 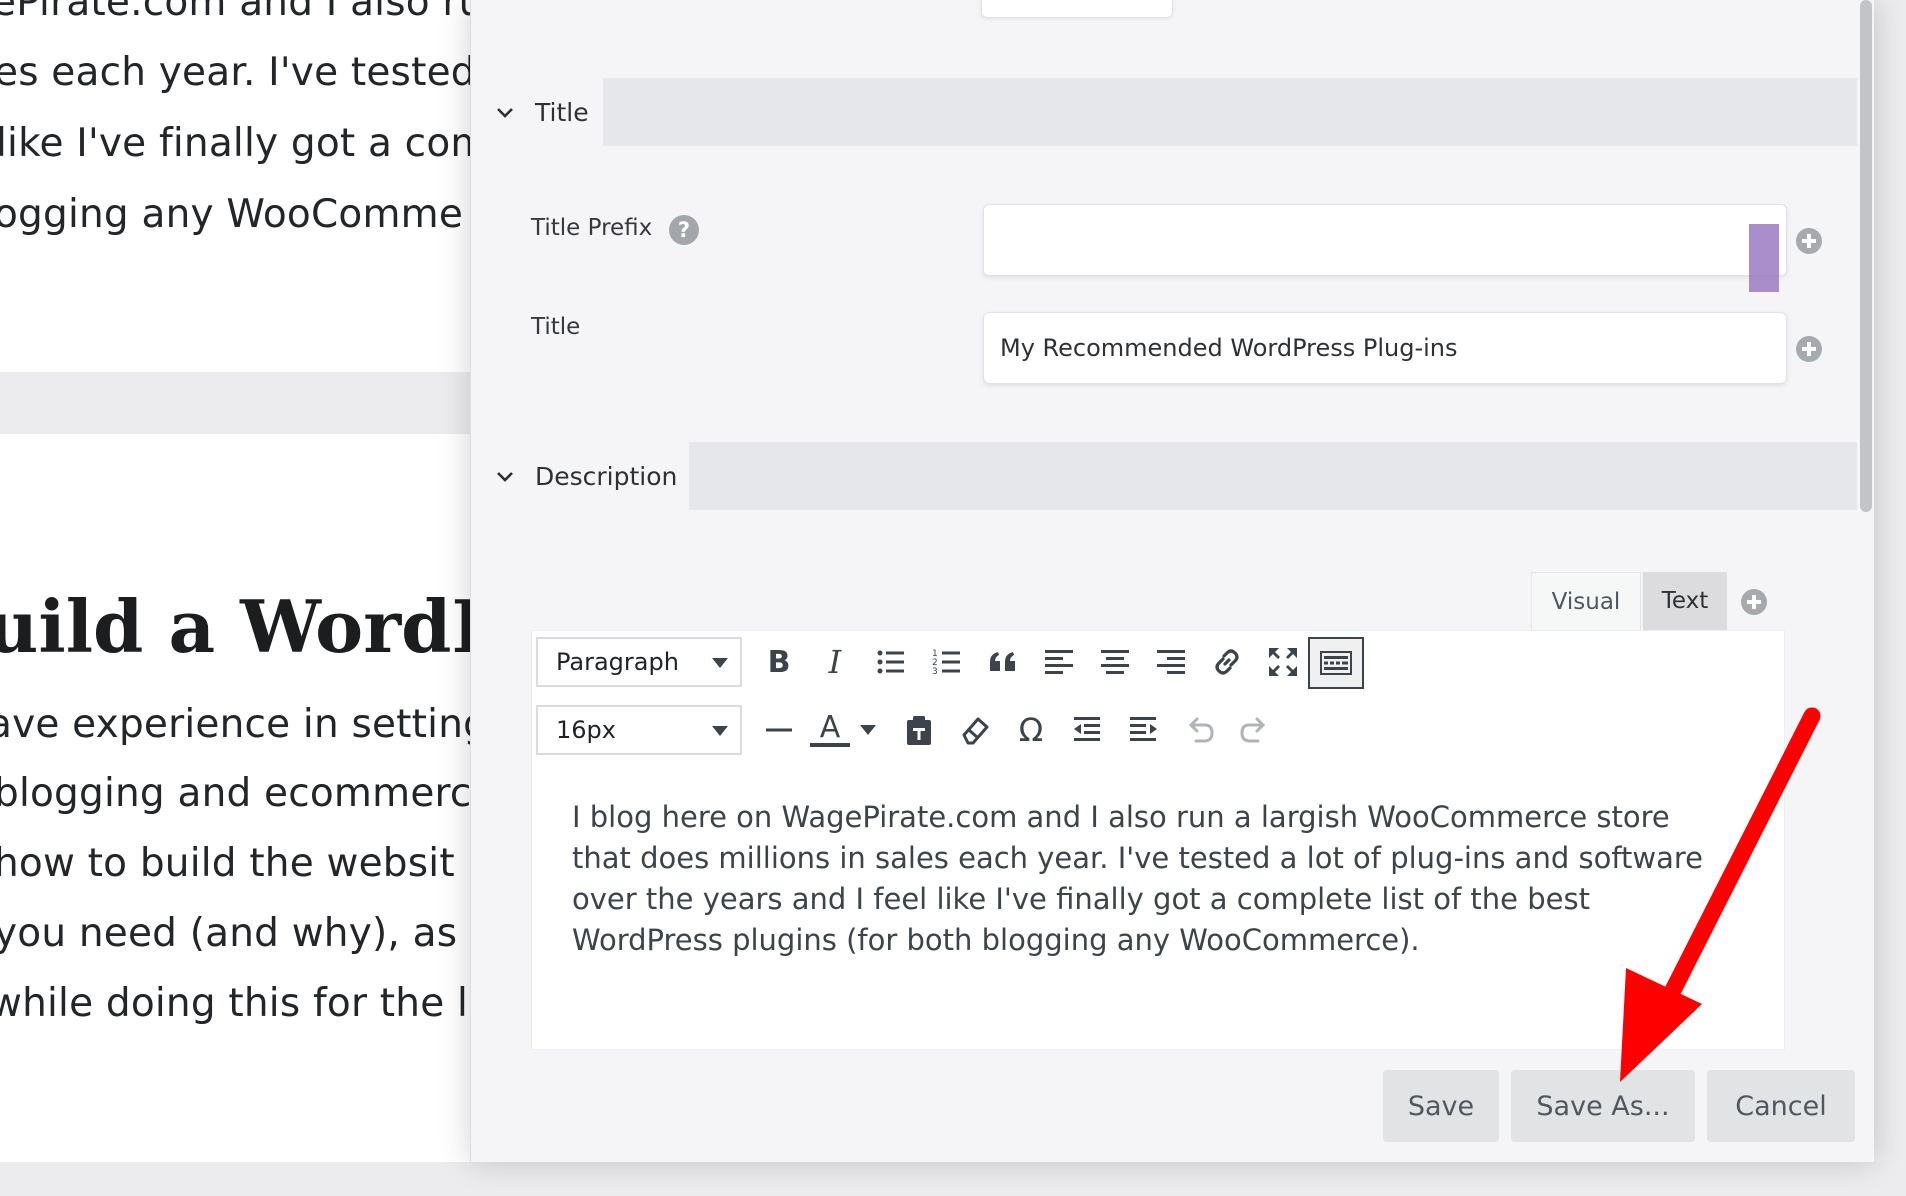 I want to click on align-center-button, so click(x=1115, y=662).